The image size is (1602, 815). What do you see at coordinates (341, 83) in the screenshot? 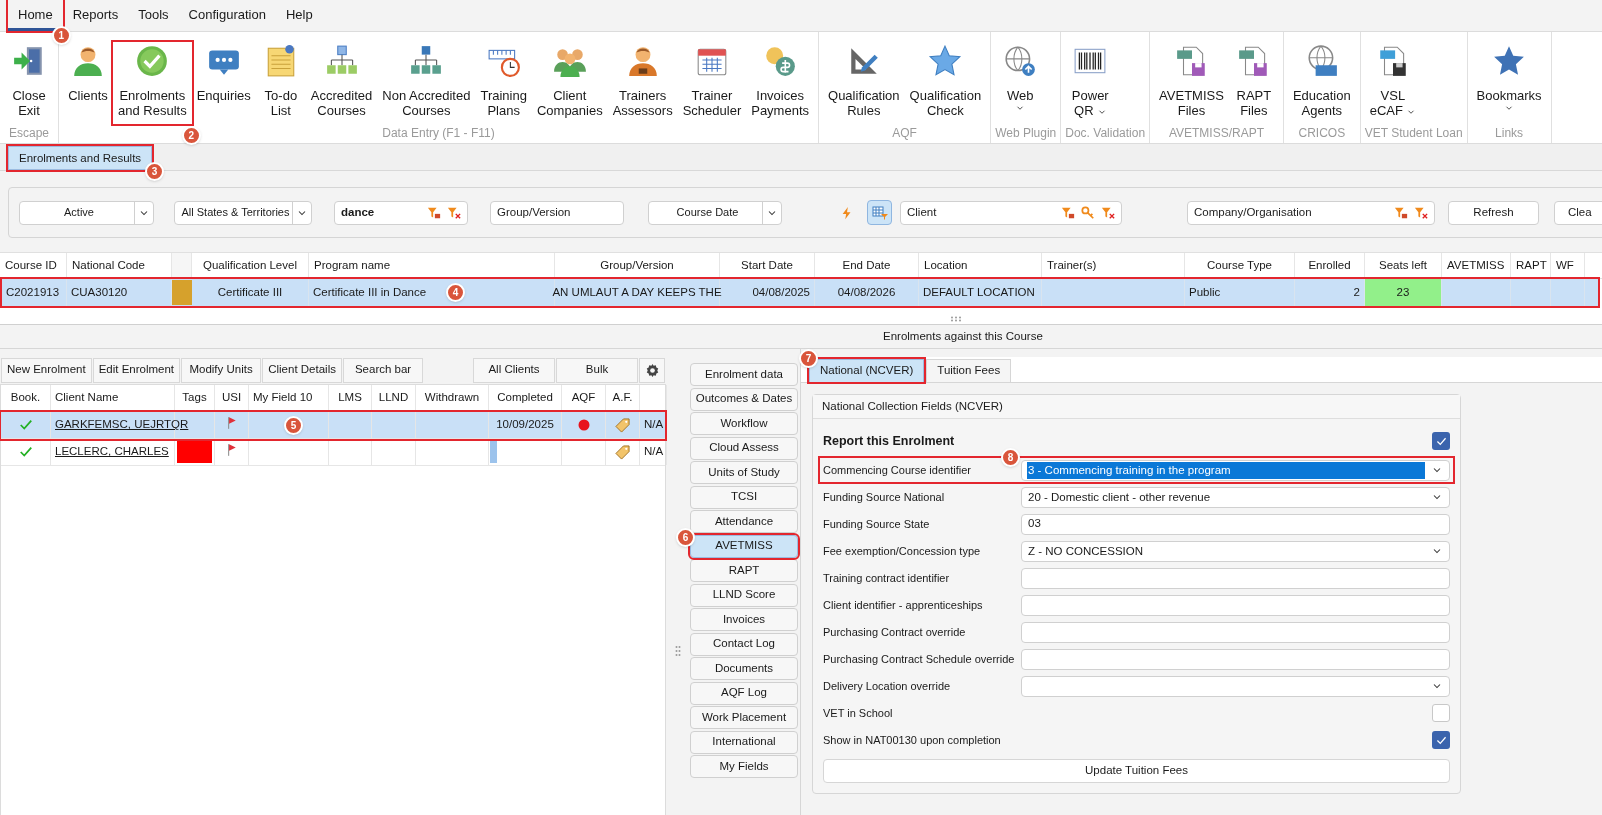
I see `ribbon-button: Accredited Courses` at bounding box center [341, 83].